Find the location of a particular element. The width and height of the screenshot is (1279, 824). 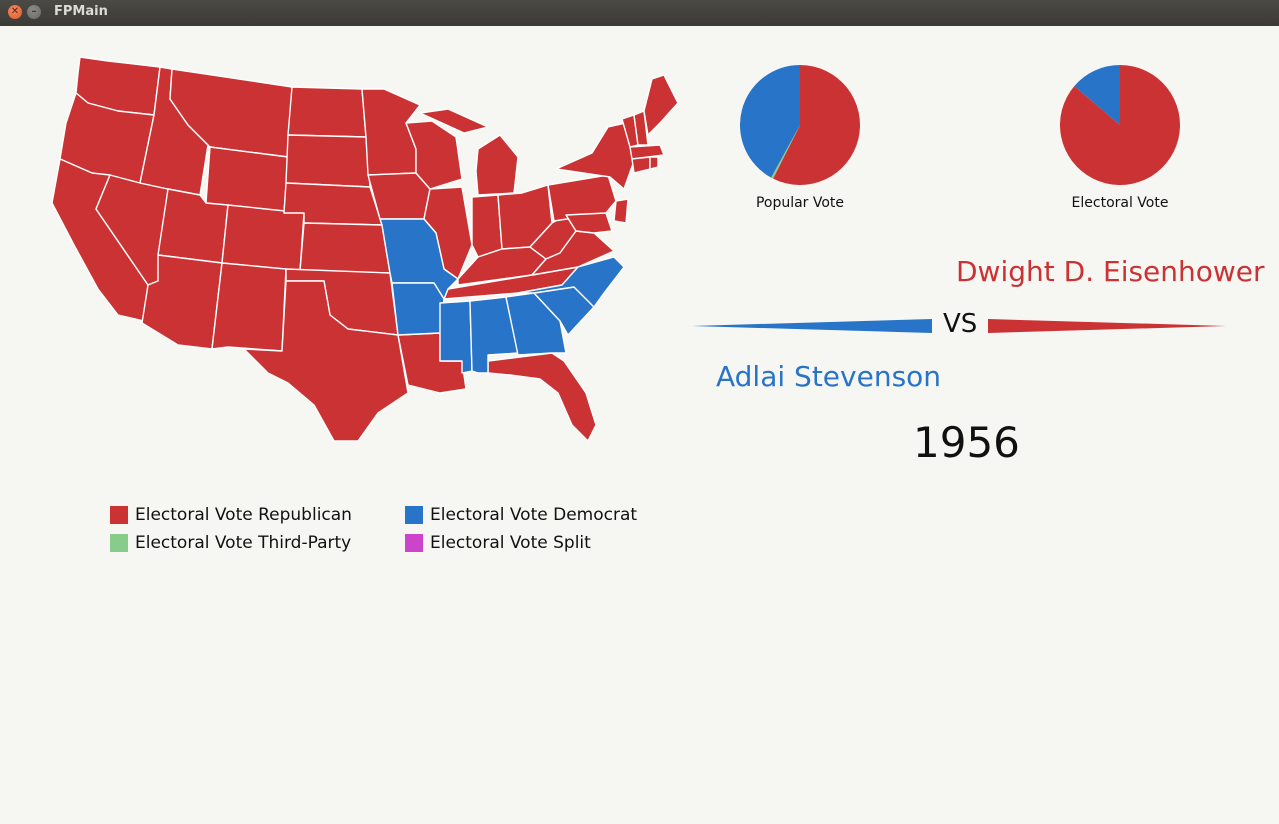

popular-vote-pie is located at coordinates (800, 125).